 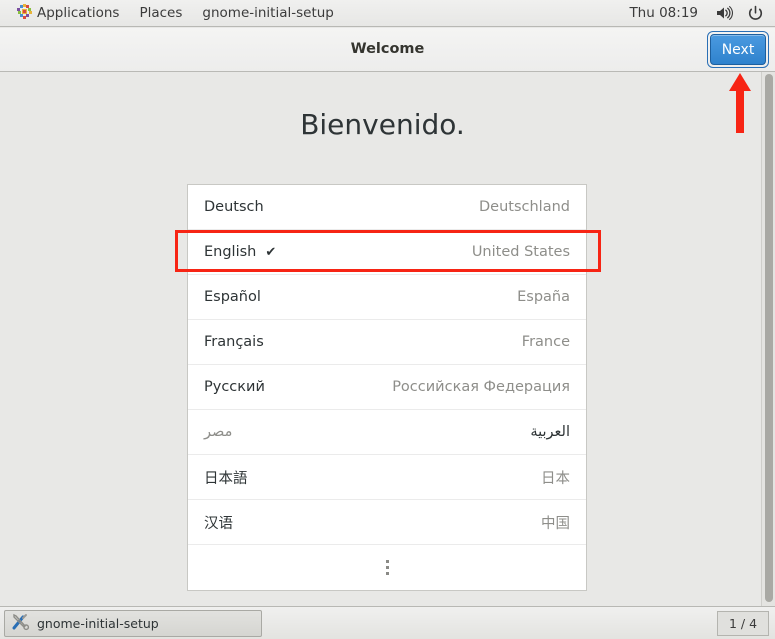 What do you see at coordinates (387, 252) in the screenshot?
I see `language-row-english: English ✔ United States` at bounding box center [387, 252].